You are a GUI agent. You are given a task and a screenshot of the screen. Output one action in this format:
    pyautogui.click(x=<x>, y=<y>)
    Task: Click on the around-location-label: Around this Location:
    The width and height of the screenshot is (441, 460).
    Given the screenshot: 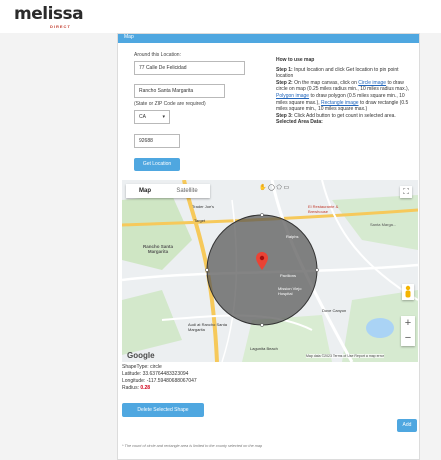 What is the action you would take?
    pyautogui.click(x=157, y=55)
    